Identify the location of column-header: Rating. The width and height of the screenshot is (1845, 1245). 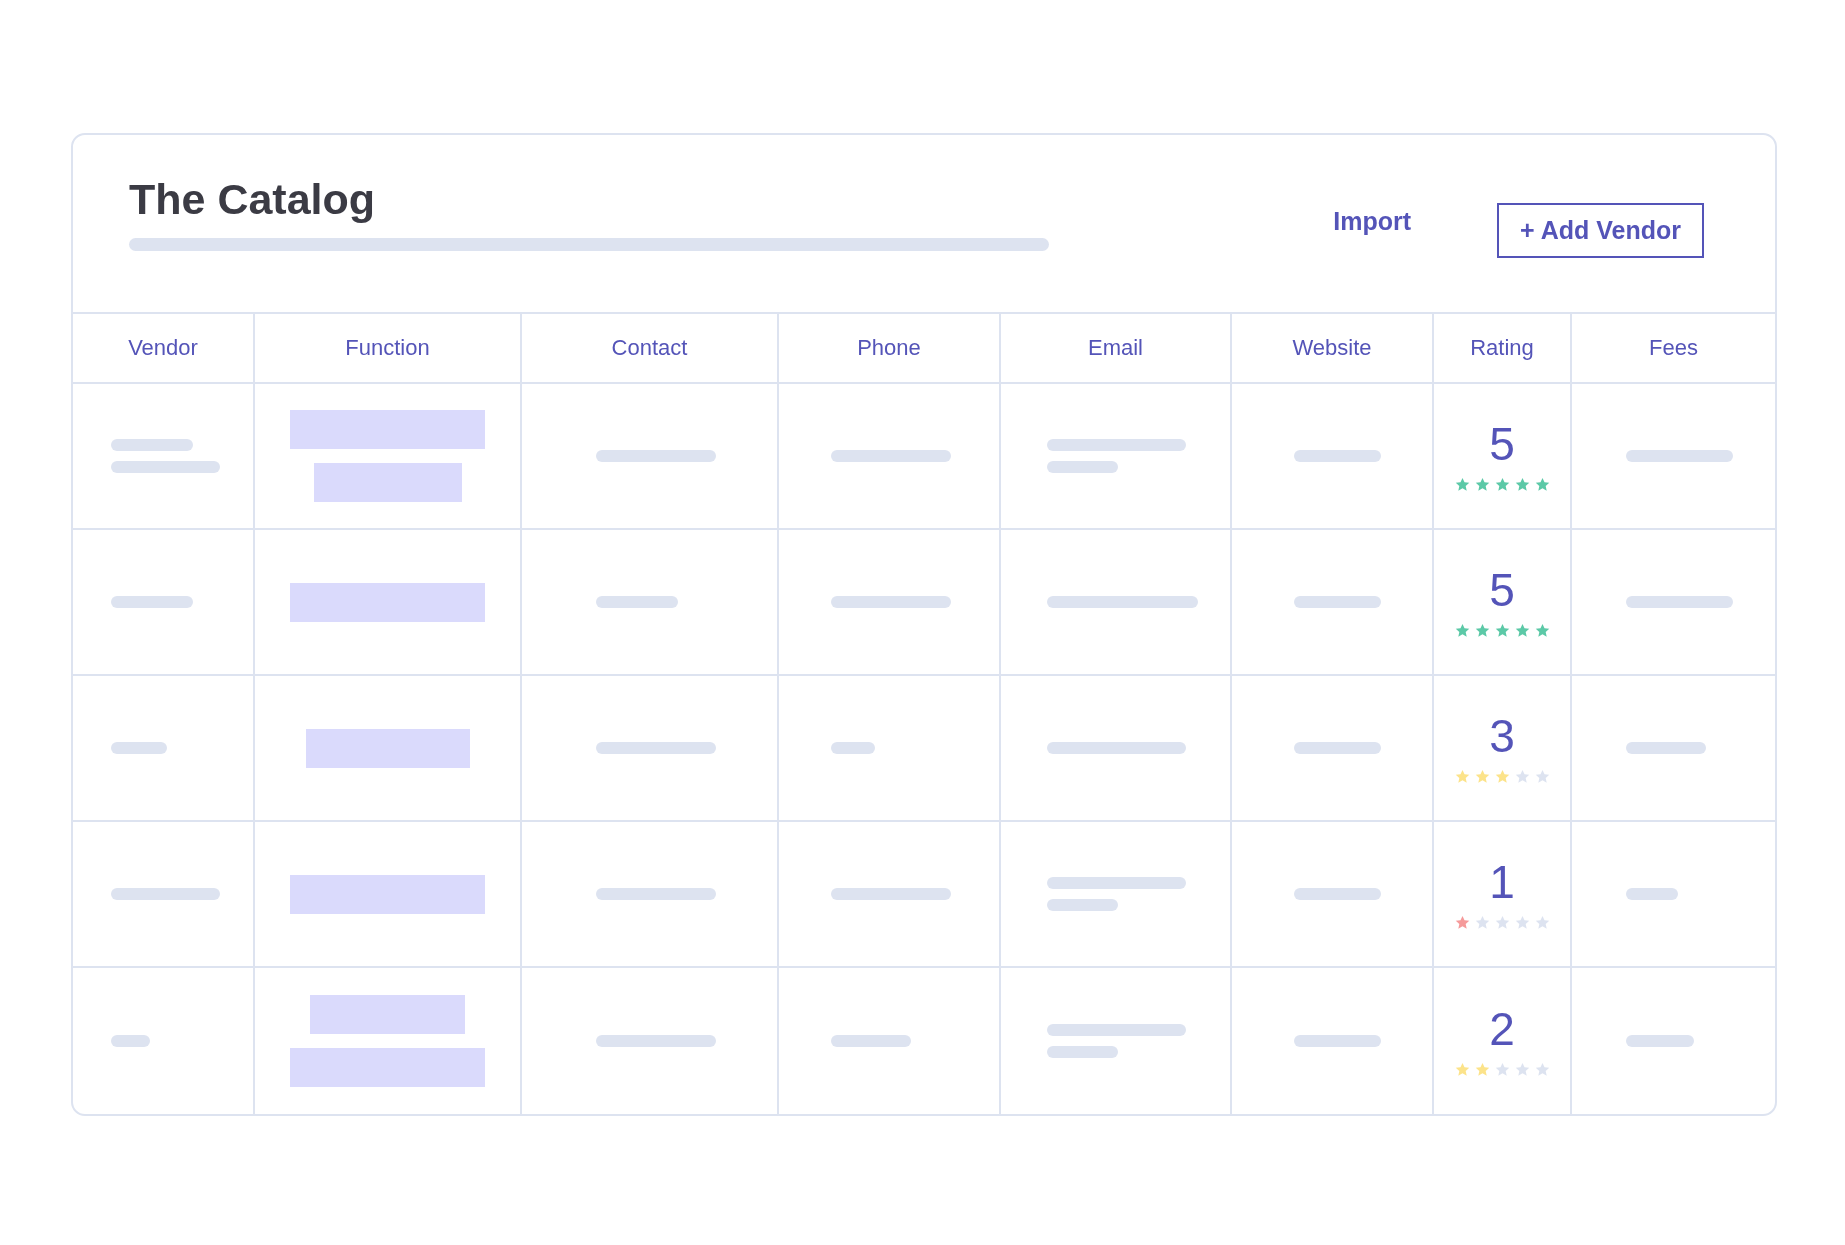
(1502, 348).